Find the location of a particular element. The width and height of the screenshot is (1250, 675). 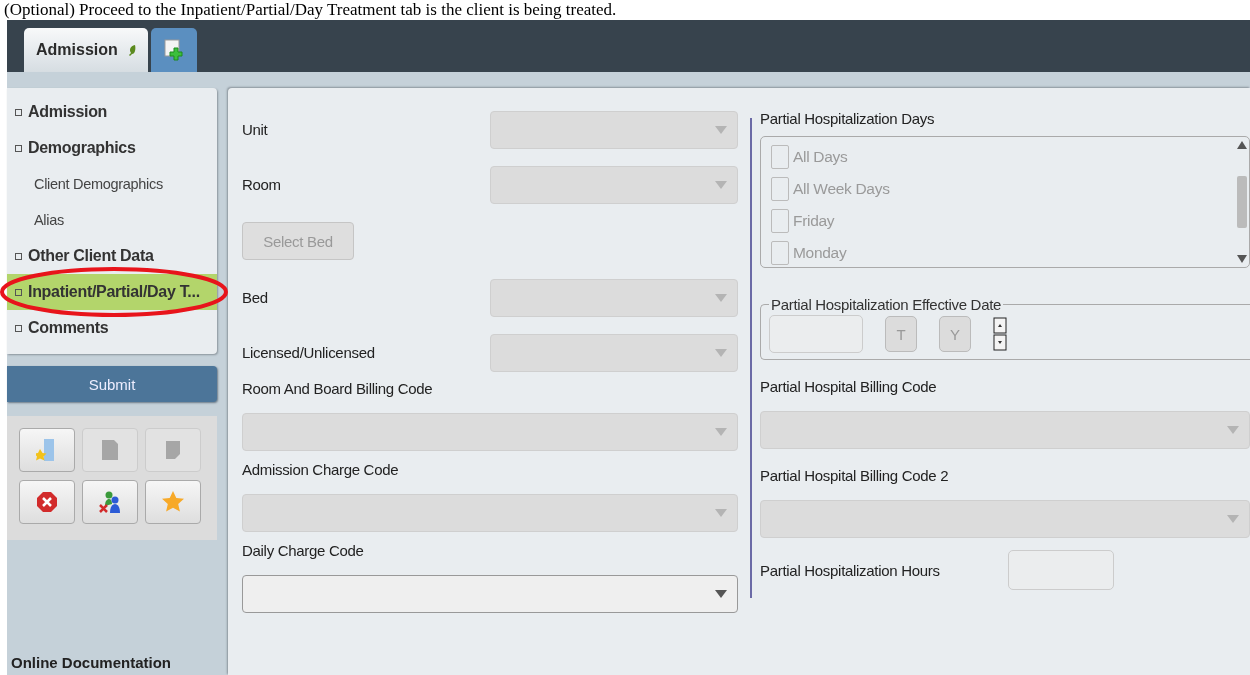

field-label: Partial Hospital Billing Code 2 is located at coordinates (855, 475).